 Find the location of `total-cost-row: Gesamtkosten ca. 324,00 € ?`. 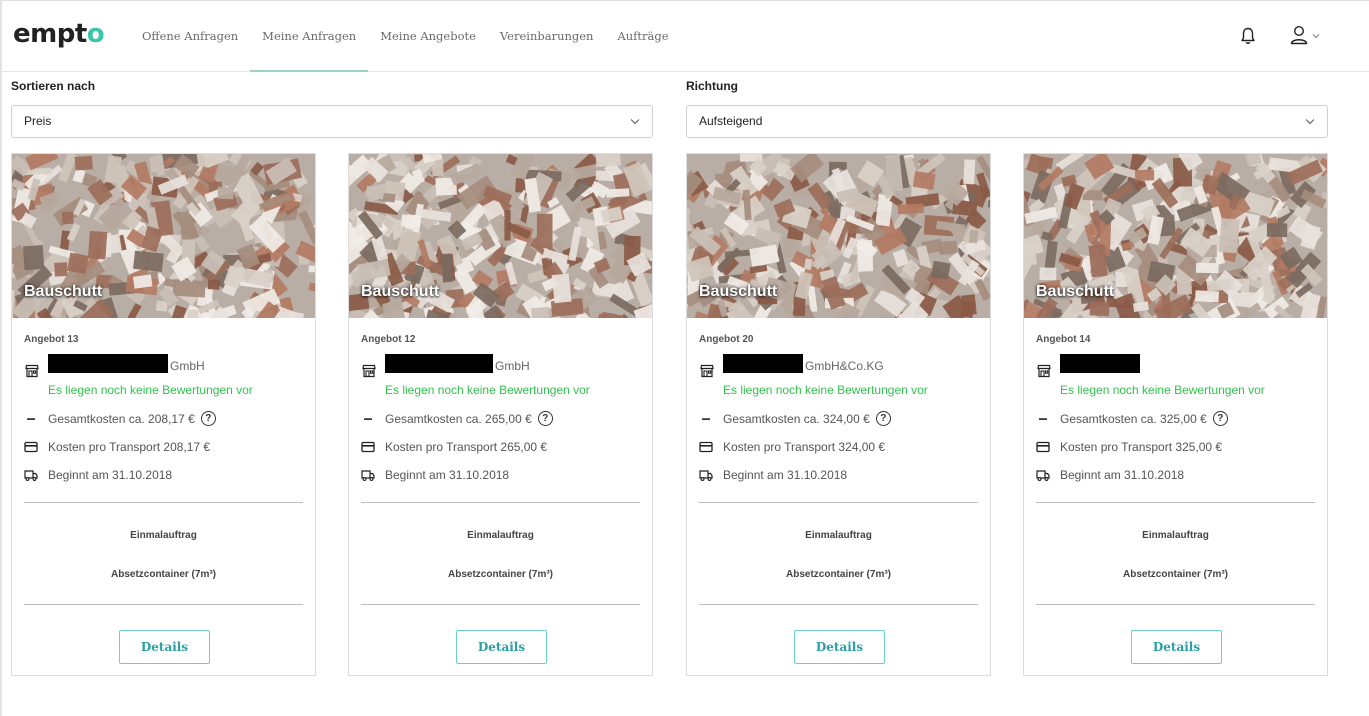

total-cost-row: Gesamtkosten ca. 324,00 € ? is located at coordinates (795, 418).